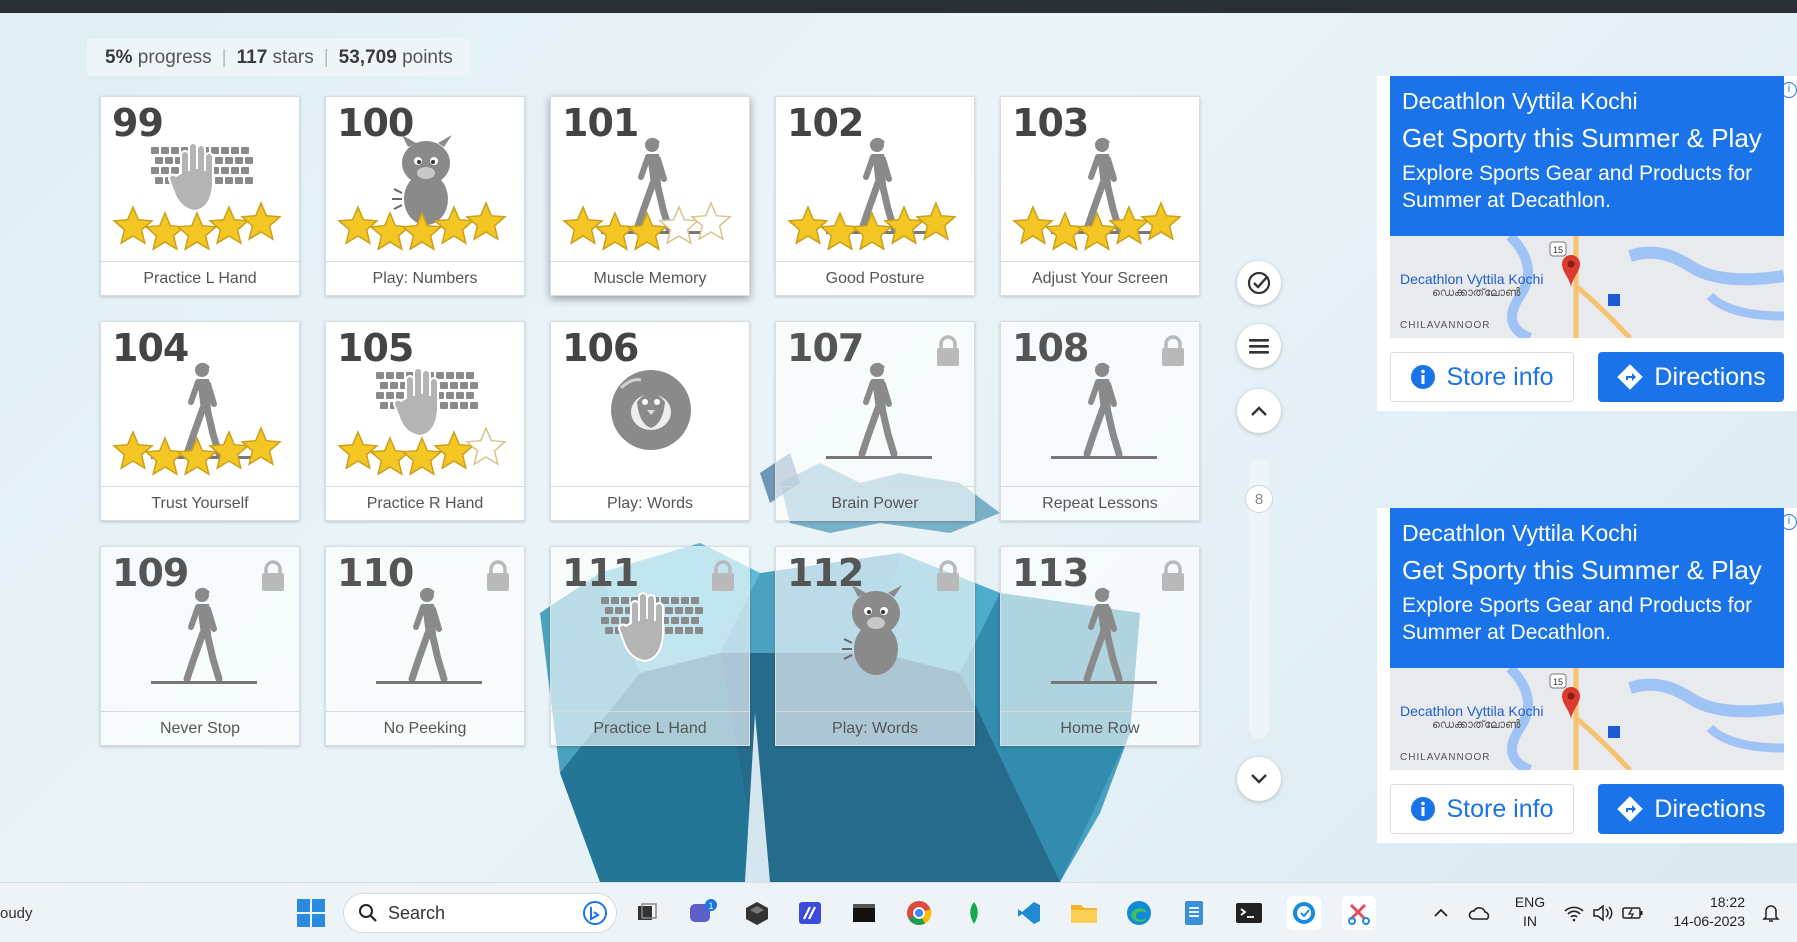 The height and width of the screenshot is (942, 1797). Describe the element at coordinates (1359, 913) in the screenshot. I see `snipping-tool-icon` at that location.